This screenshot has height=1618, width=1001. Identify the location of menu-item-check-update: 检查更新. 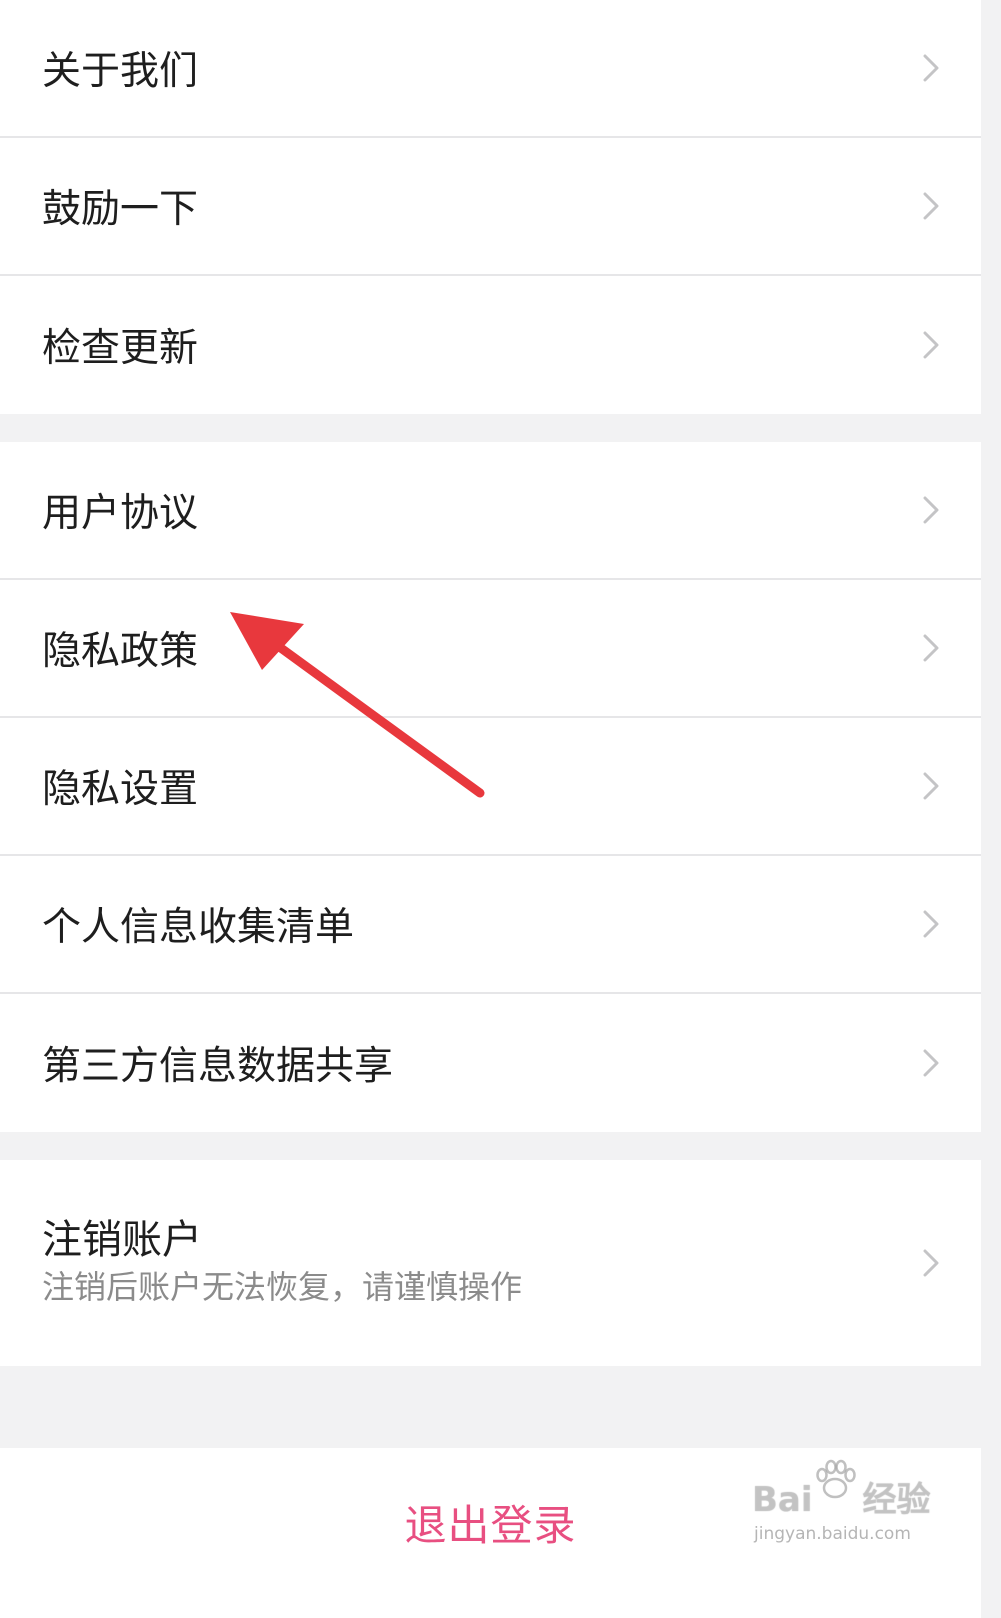
(490, 345).